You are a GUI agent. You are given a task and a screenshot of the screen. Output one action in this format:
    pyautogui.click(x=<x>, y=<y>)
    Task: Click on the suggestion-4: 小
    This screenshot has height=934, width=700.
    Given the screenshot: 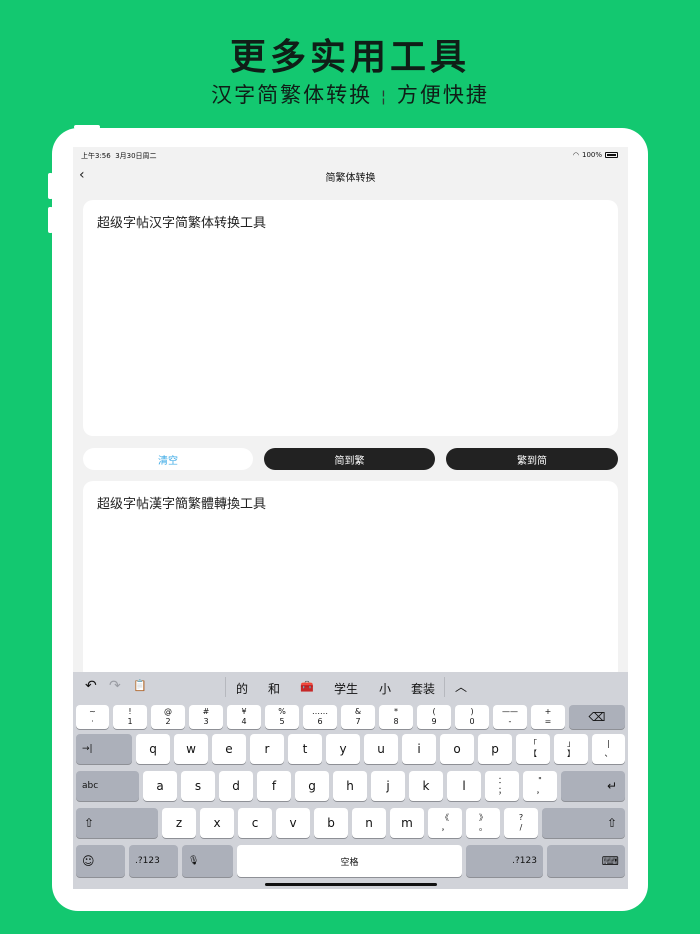 What is the action you would take?
    pyautogui.click(x=385, y=688)
    